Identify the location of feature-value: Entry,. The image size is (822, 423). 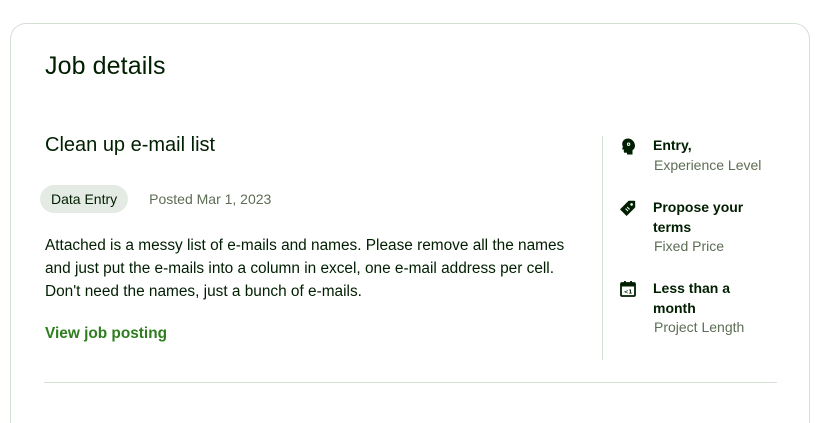
(672, 145).